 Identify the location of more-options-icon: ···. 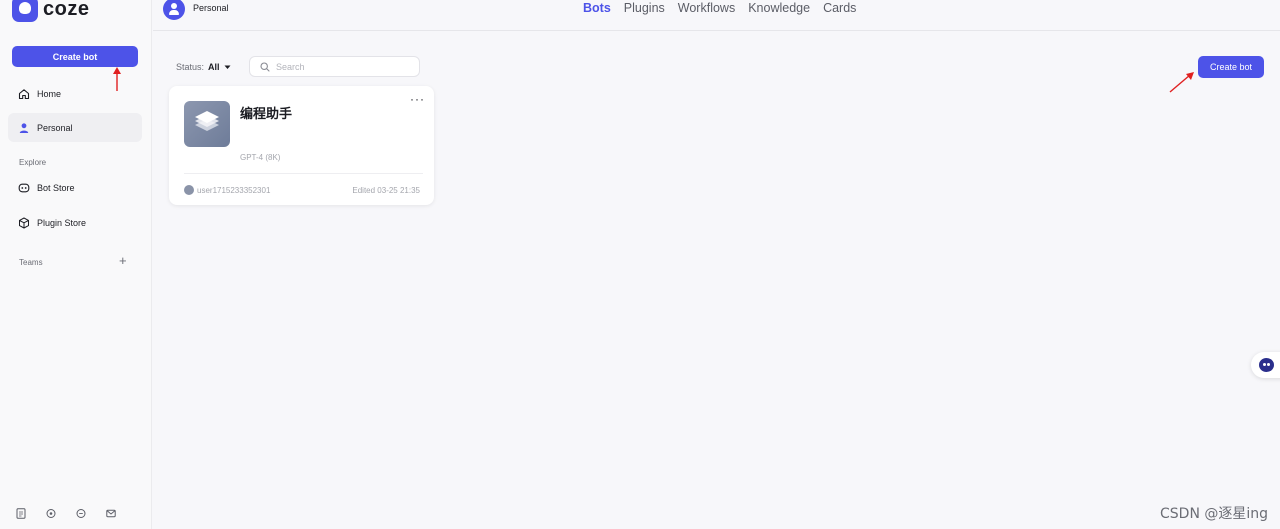
(417, 99).